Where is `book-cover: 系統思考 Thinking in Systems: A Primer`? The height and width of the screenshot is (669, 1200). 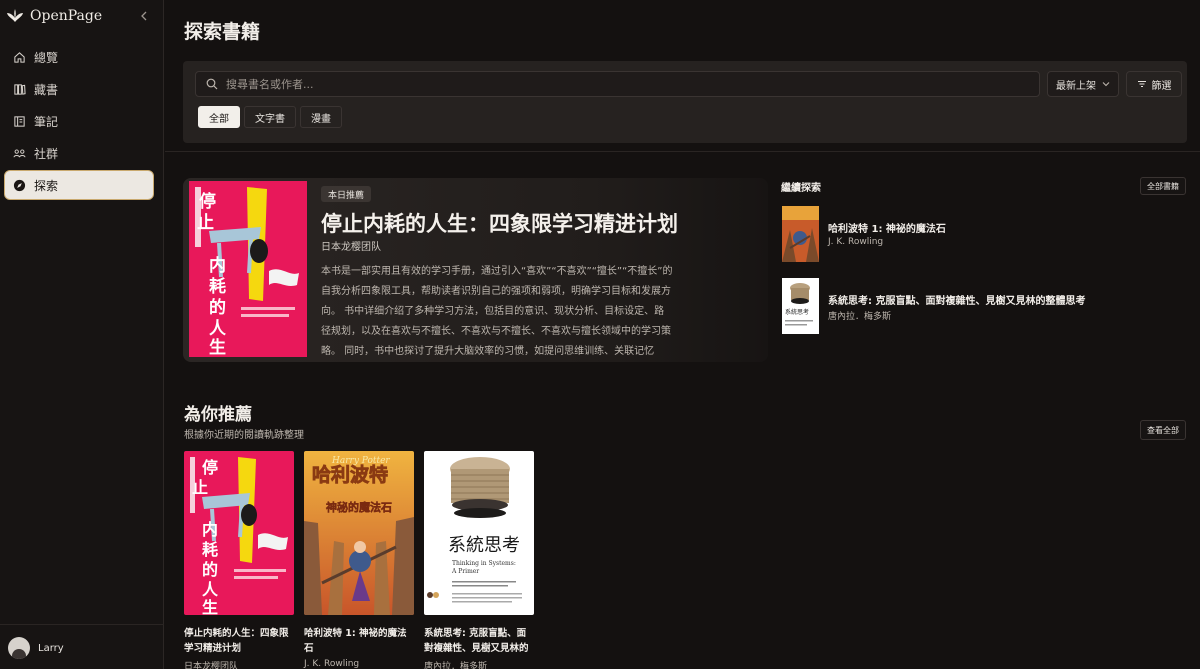
book-cover: 系統思考 Thinking in Systems: A Primer is located at coordinates (479, 533).